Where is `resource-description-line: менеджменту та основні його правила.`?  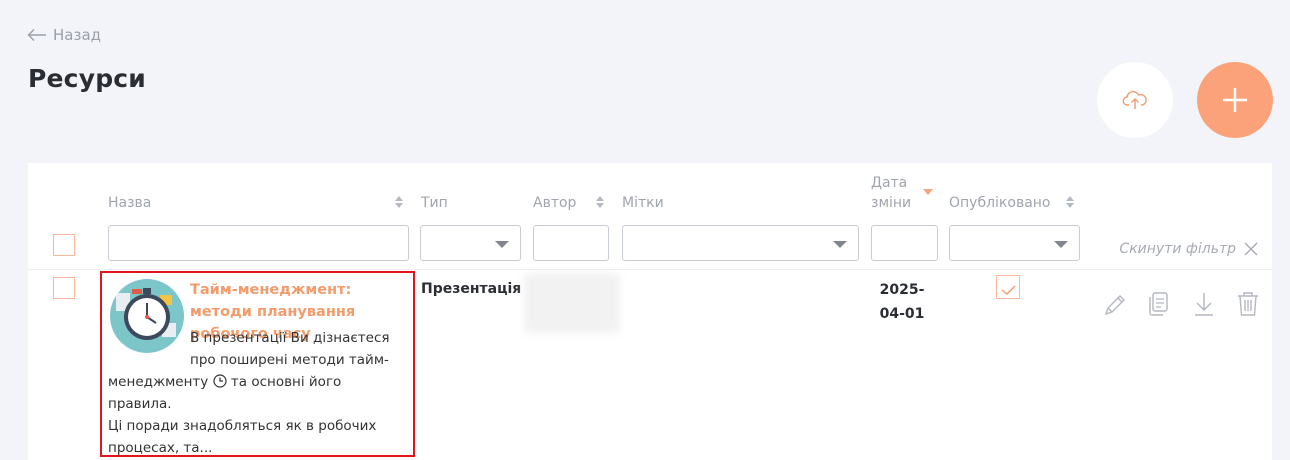
resource-description-line: менеджменту та основні його правила. is located at coordinates (258, 393).